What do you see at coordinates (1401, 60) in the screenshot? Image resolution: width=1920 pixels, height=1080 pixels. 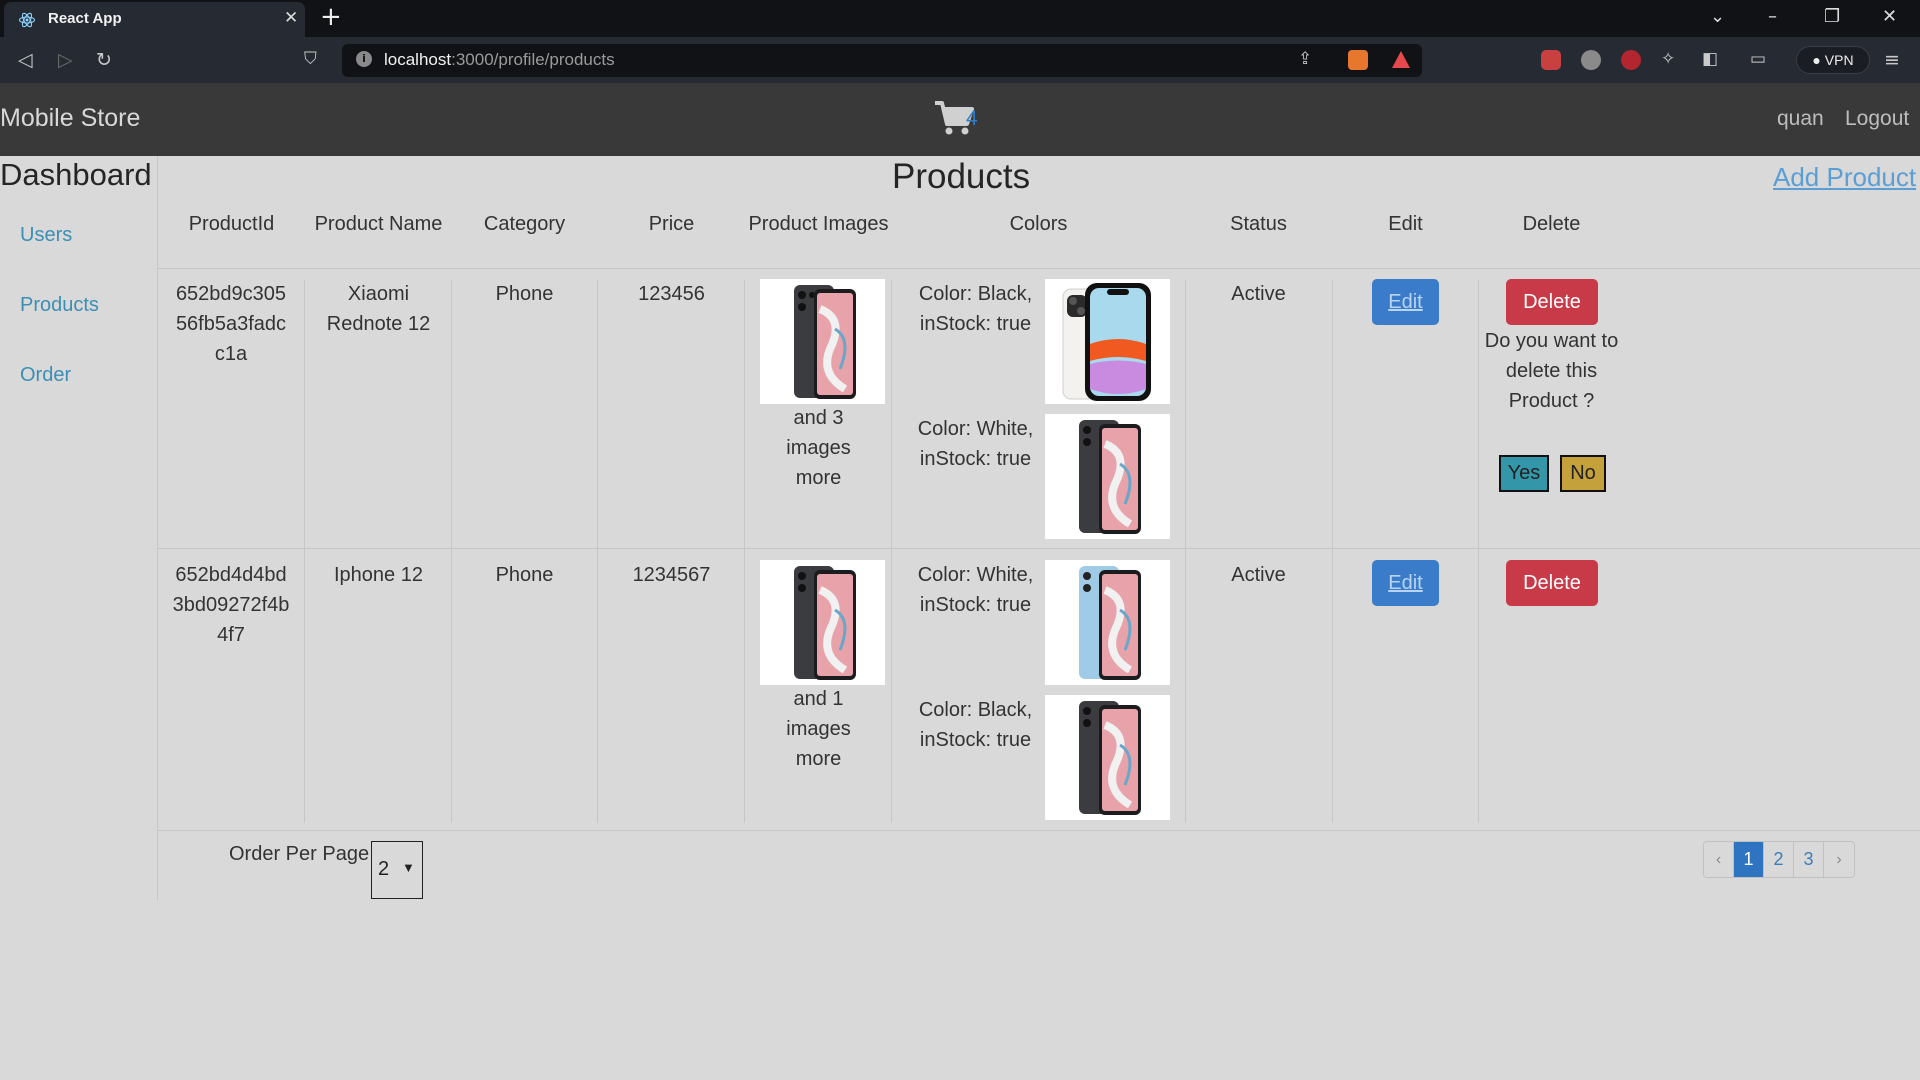 I see `brave-rewards-icon` at bounding box center [1401, 60].